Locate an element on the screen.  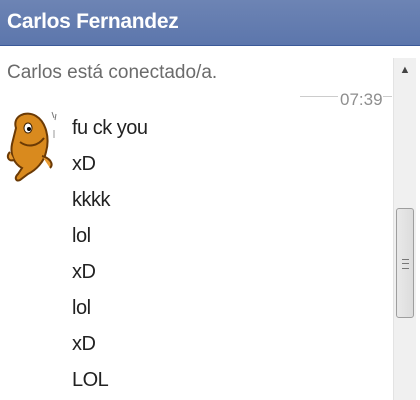
contact-avatar is located at coordinates (32, 146).